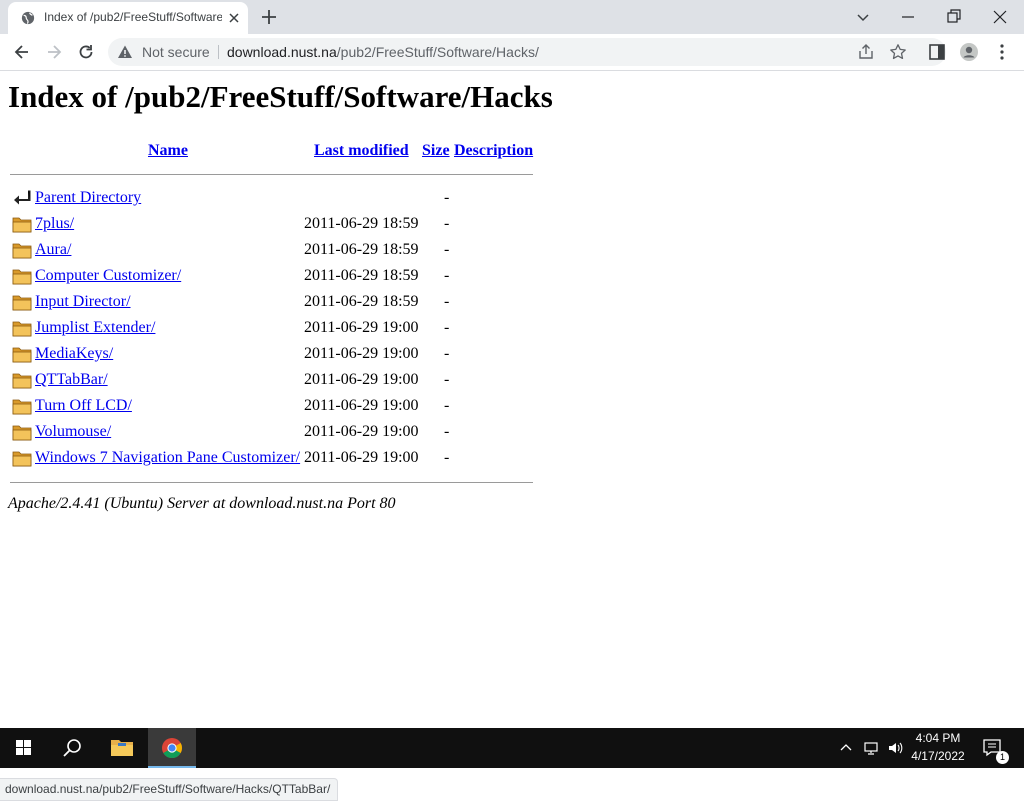  Describe the element at coordinates (361, 151) in the screenshot. I see `column-header-last-modified: Last modified` at that location.